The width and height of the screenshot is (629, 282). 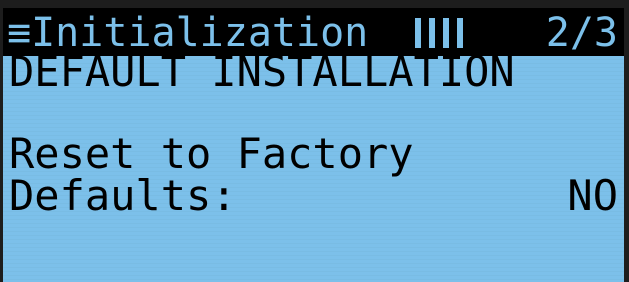 What do you see at coordinates (123, 195) in the screenshot?
I see `setting-label-line2: Defaults:` at bounding box center [123, 195].